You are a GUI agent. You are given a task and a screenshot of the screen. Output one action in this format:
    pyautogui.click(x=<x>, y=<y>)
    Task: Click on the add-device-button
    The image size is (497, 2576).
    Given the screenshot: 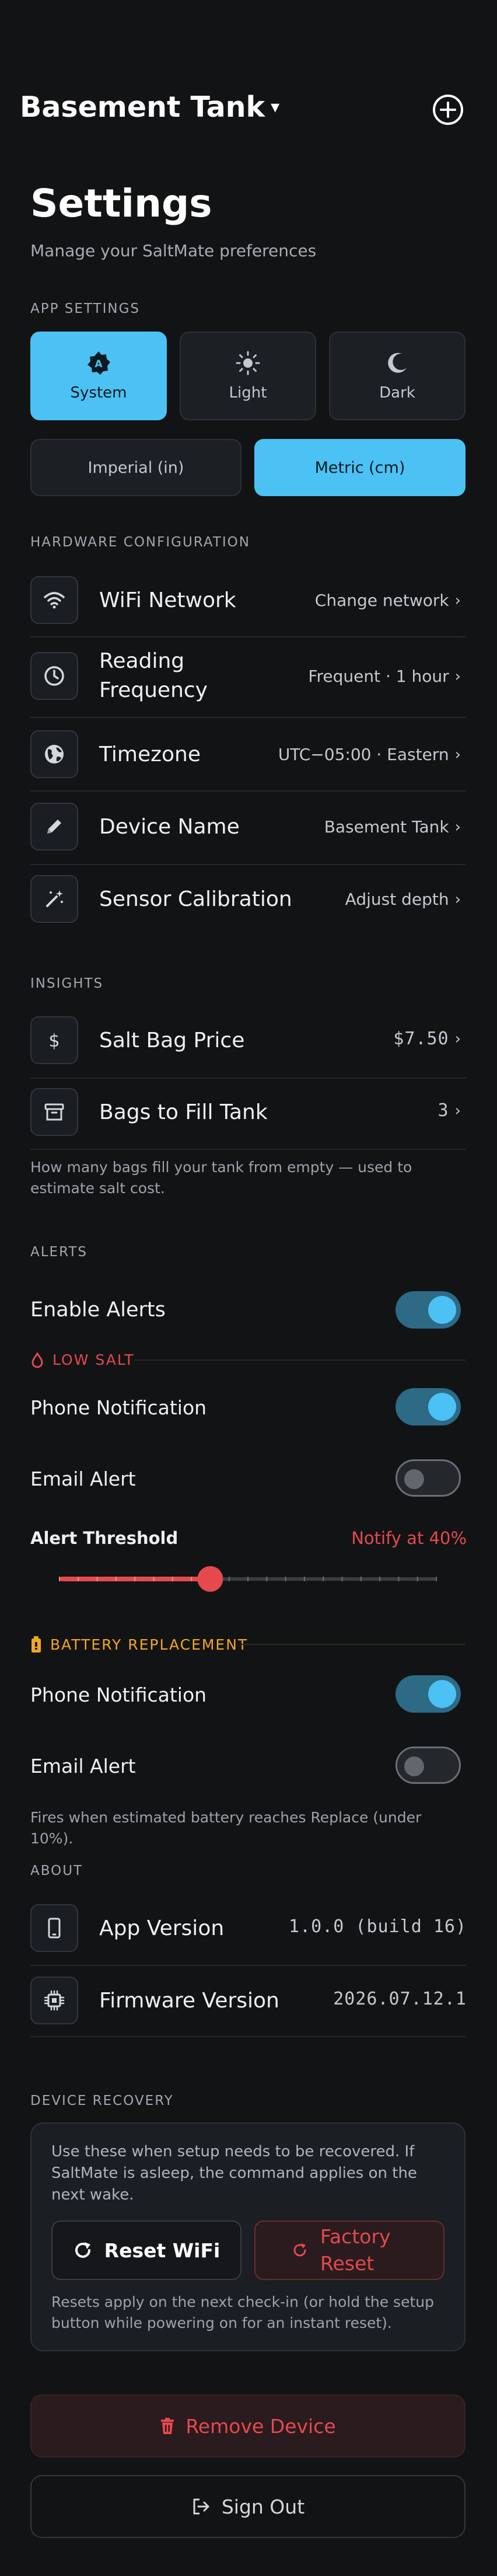 What is the action you would take?
    pyautogui.click(x=448, y=110)
    